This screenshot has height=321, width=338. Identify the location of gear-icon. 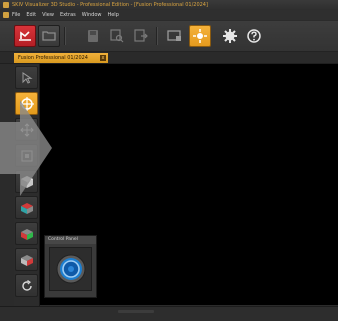
(230, 36).